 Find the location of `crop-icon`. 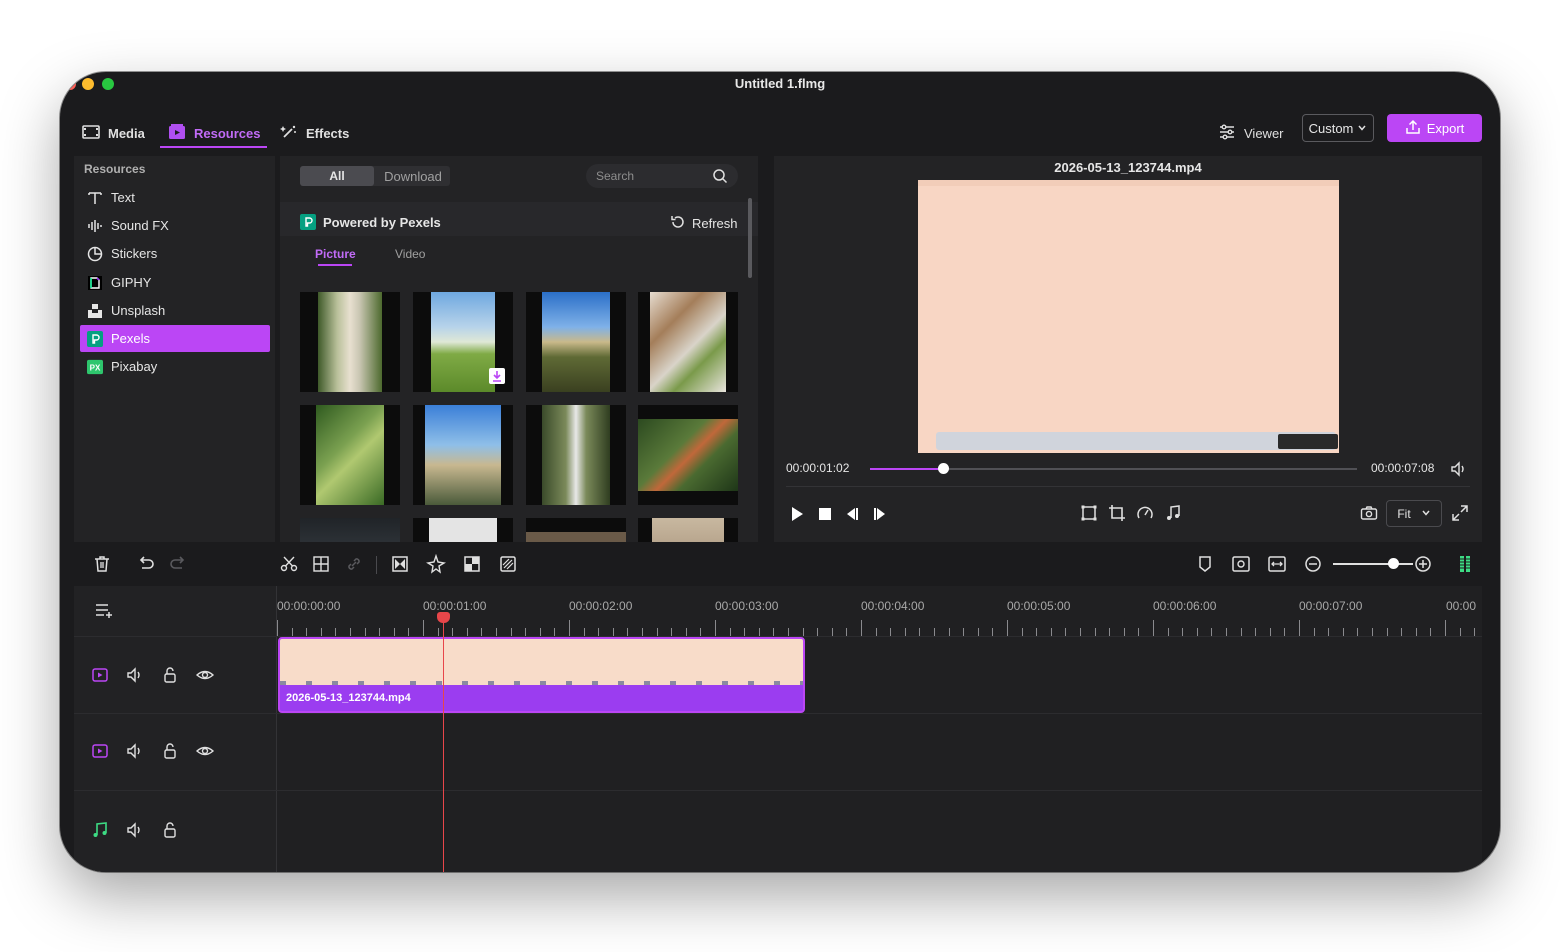

crop-icon is located at coordinates (1117, 515).